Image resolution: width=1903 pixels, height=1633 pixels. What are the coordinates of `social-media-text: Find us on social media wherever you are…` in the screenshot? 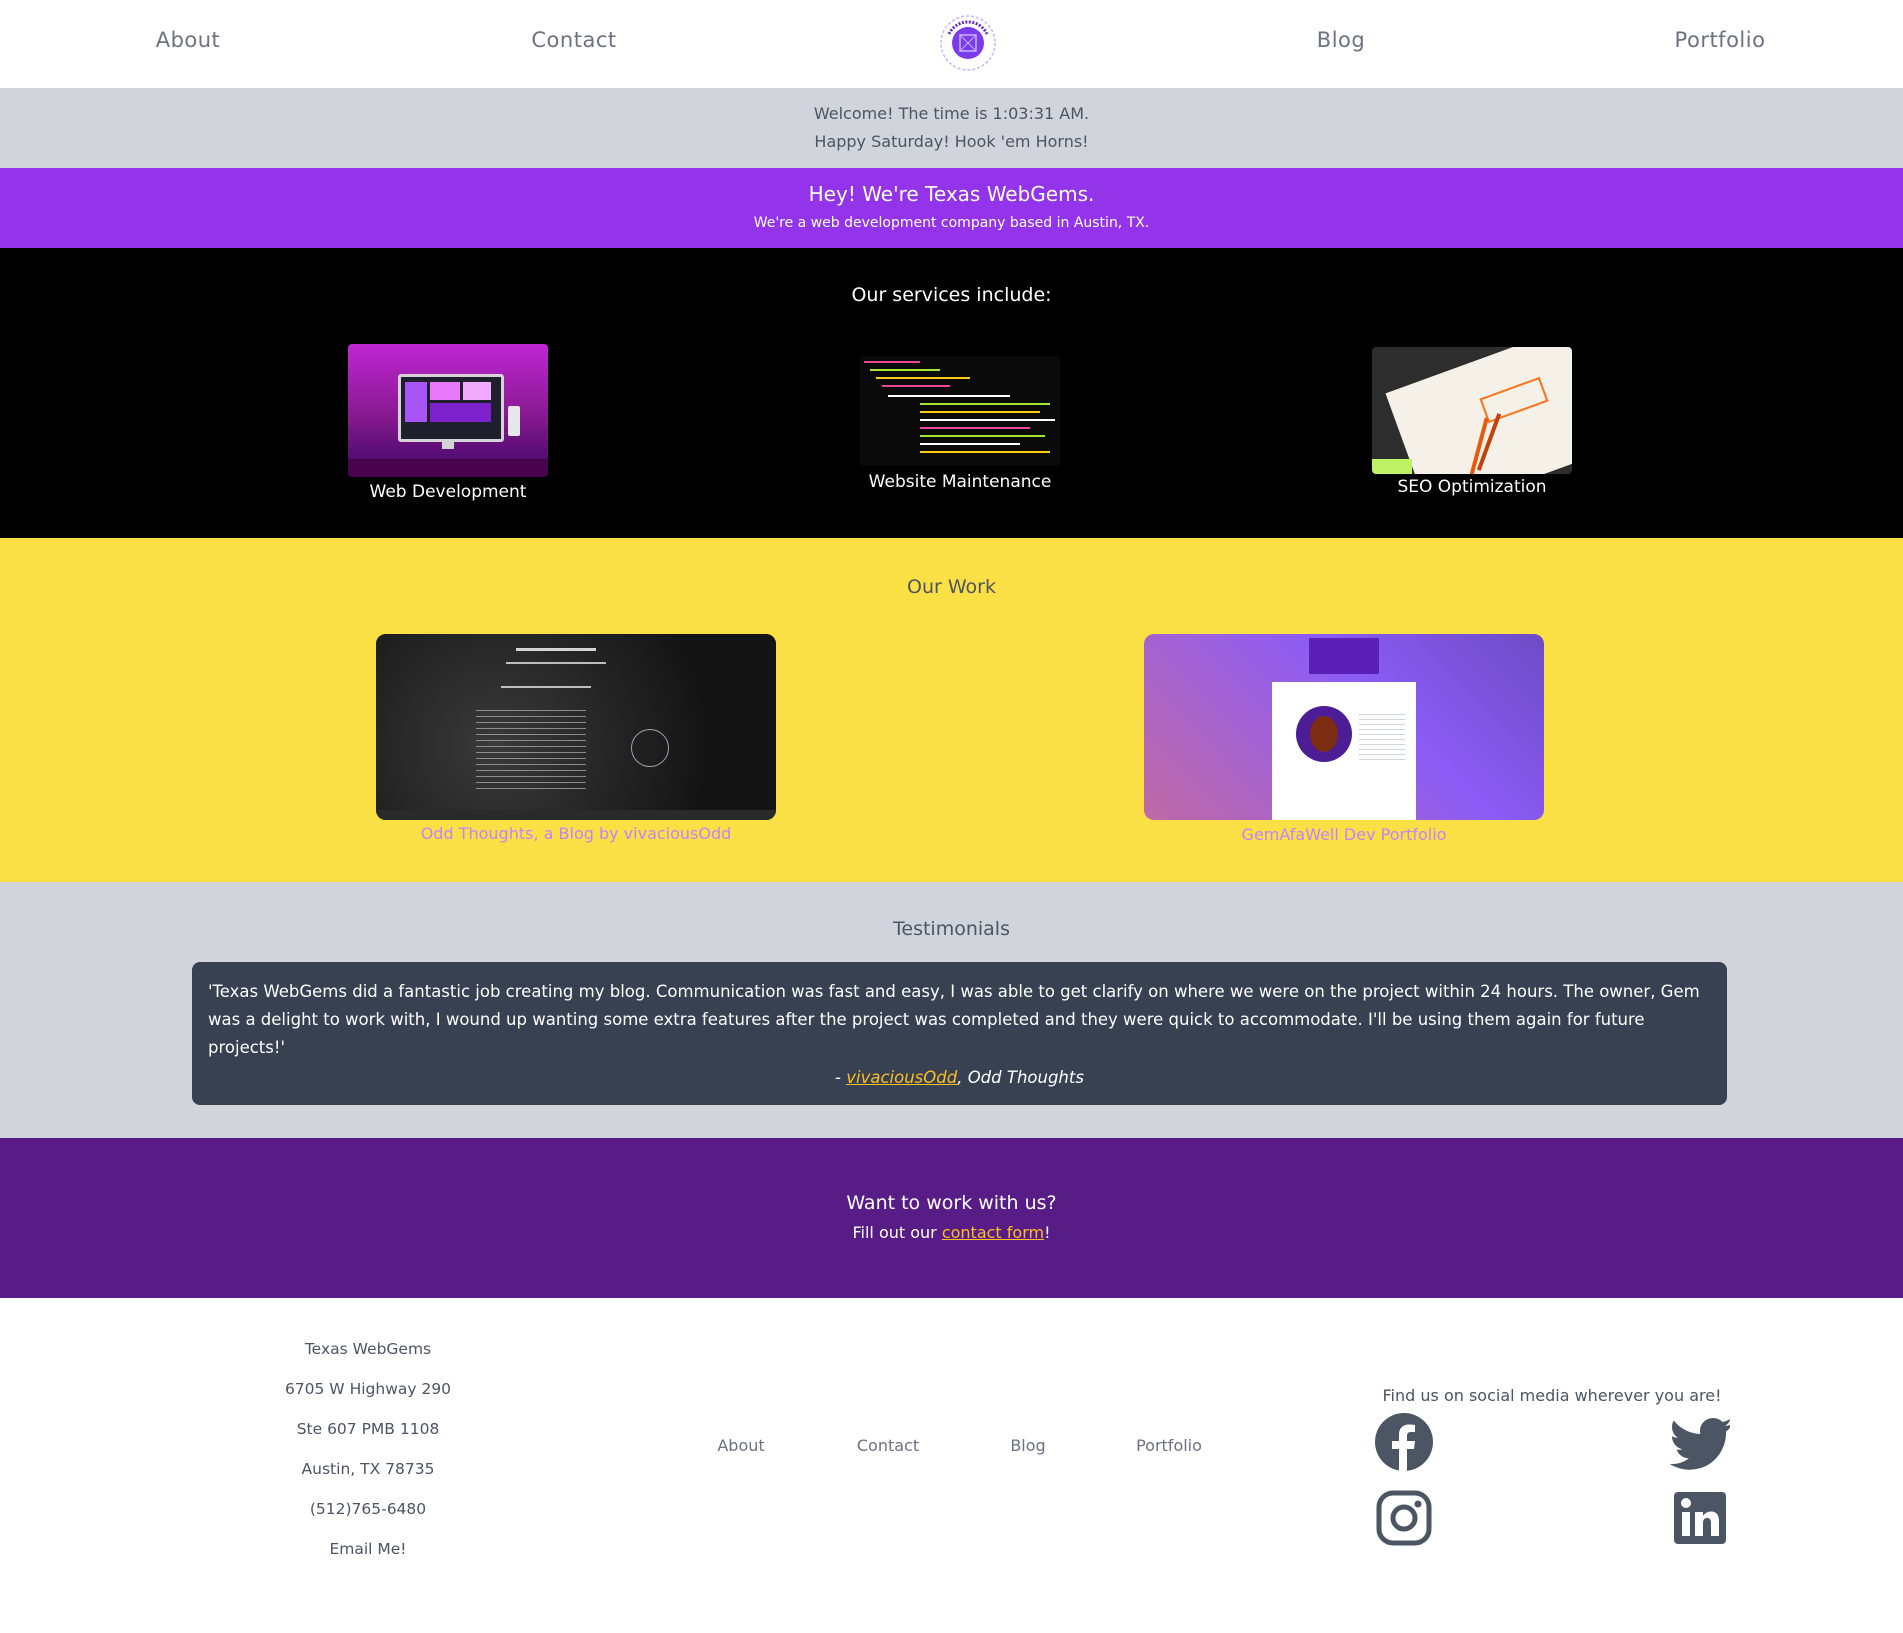 It's located at (1552, 1395).